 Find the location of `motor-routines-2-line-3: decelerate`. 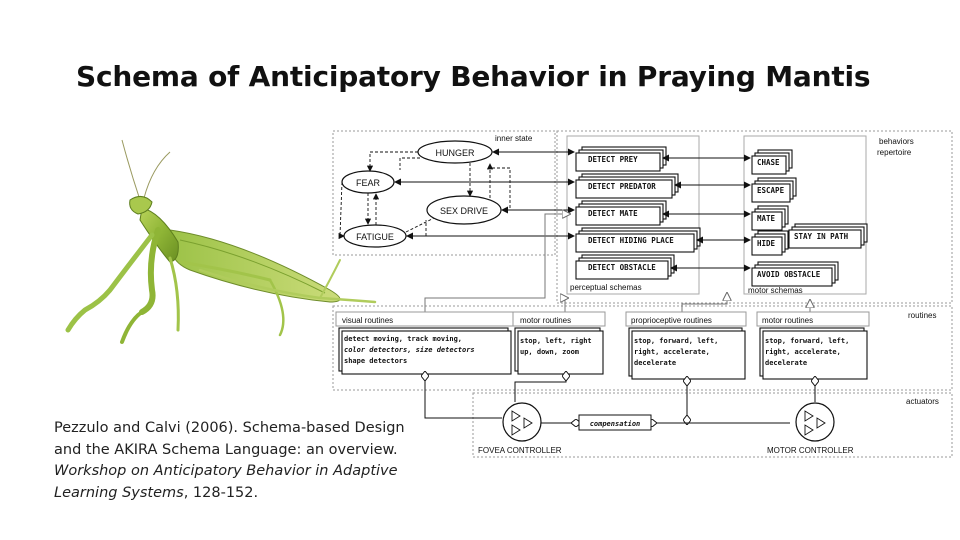

motor-routines-2-line-3: decelerate is located at coordinates (786, 363).